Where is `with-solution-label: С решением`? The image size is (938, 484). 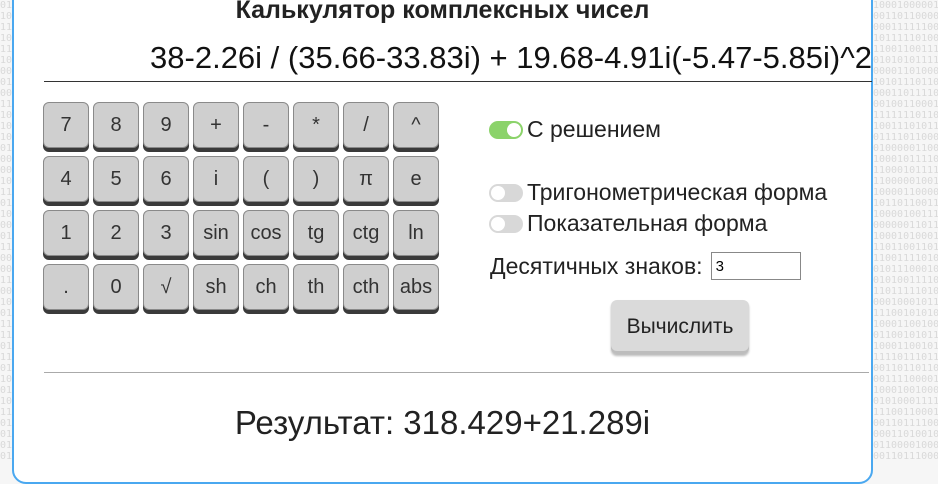
with-solution-label: С решением is located at coordinates (594, 129).